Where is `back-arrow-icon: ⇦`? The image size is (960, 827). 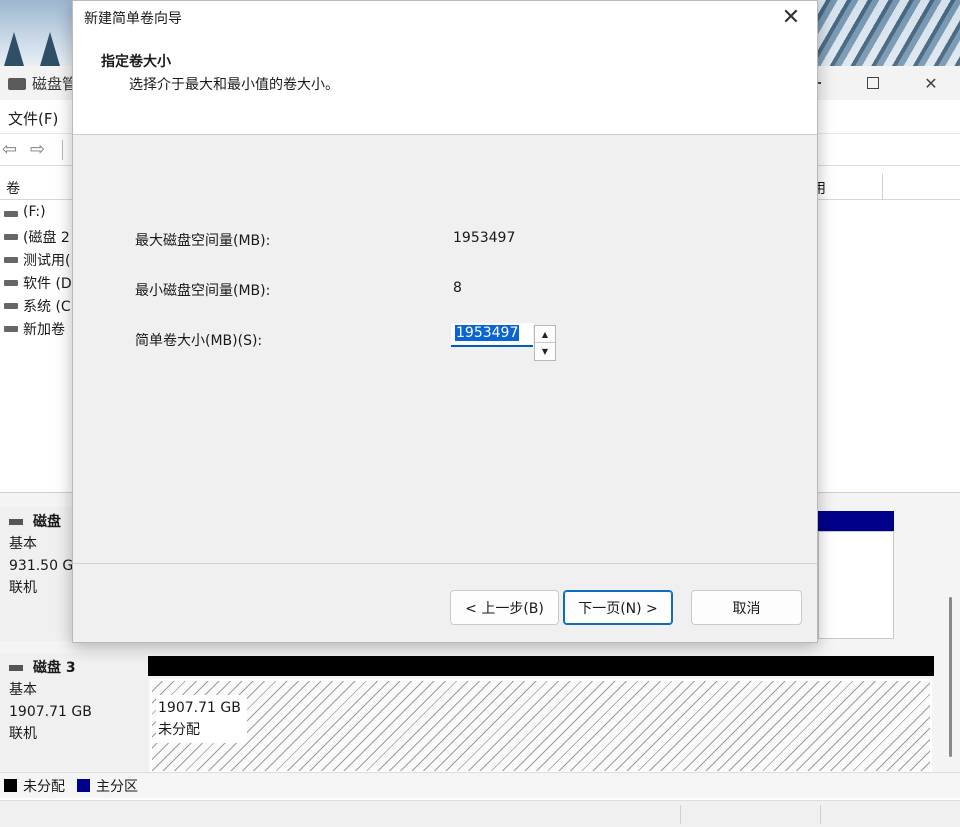 back-arrow-icon: ⇦ is located at coordinates (9, 149).